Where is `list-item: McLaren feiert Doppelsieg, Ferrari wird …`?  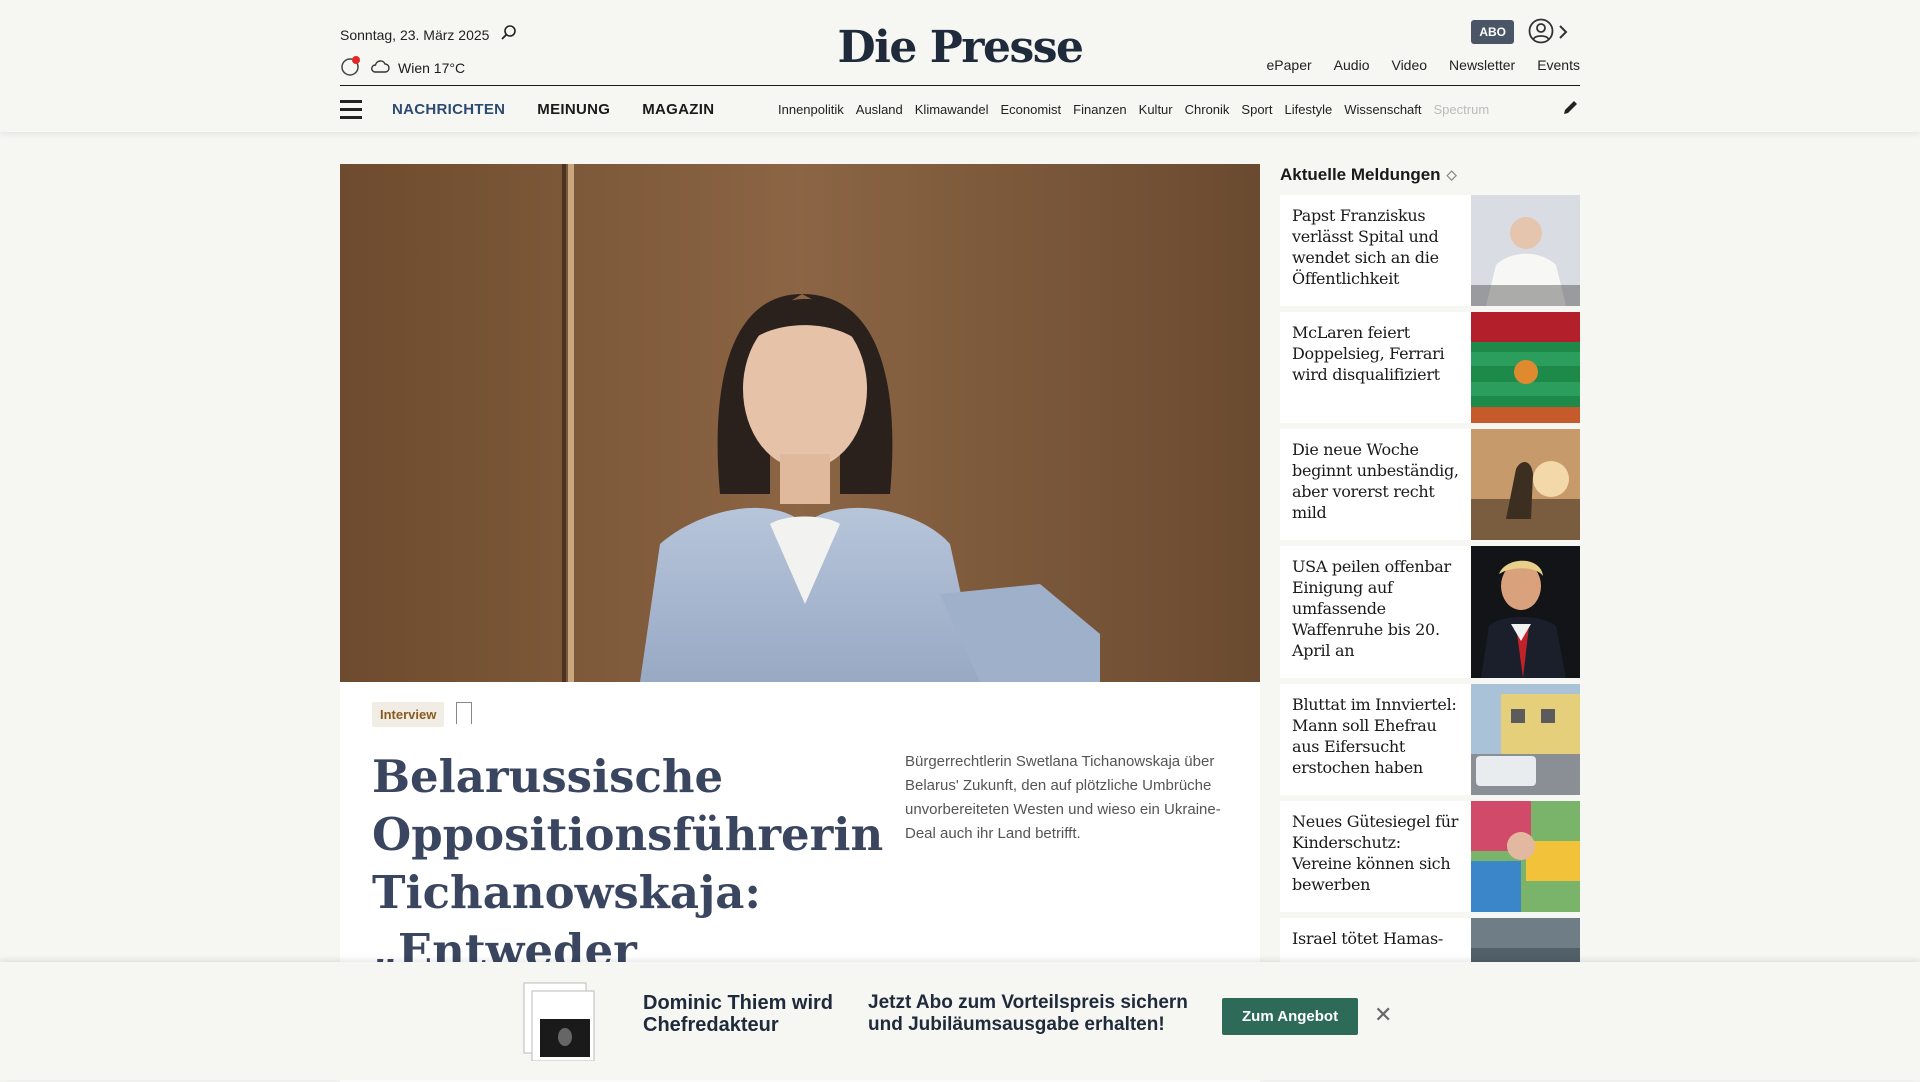
list-item: McLaren feiert Doppelsieg, Ferrari wird … is located at coordinates (1430, 367).